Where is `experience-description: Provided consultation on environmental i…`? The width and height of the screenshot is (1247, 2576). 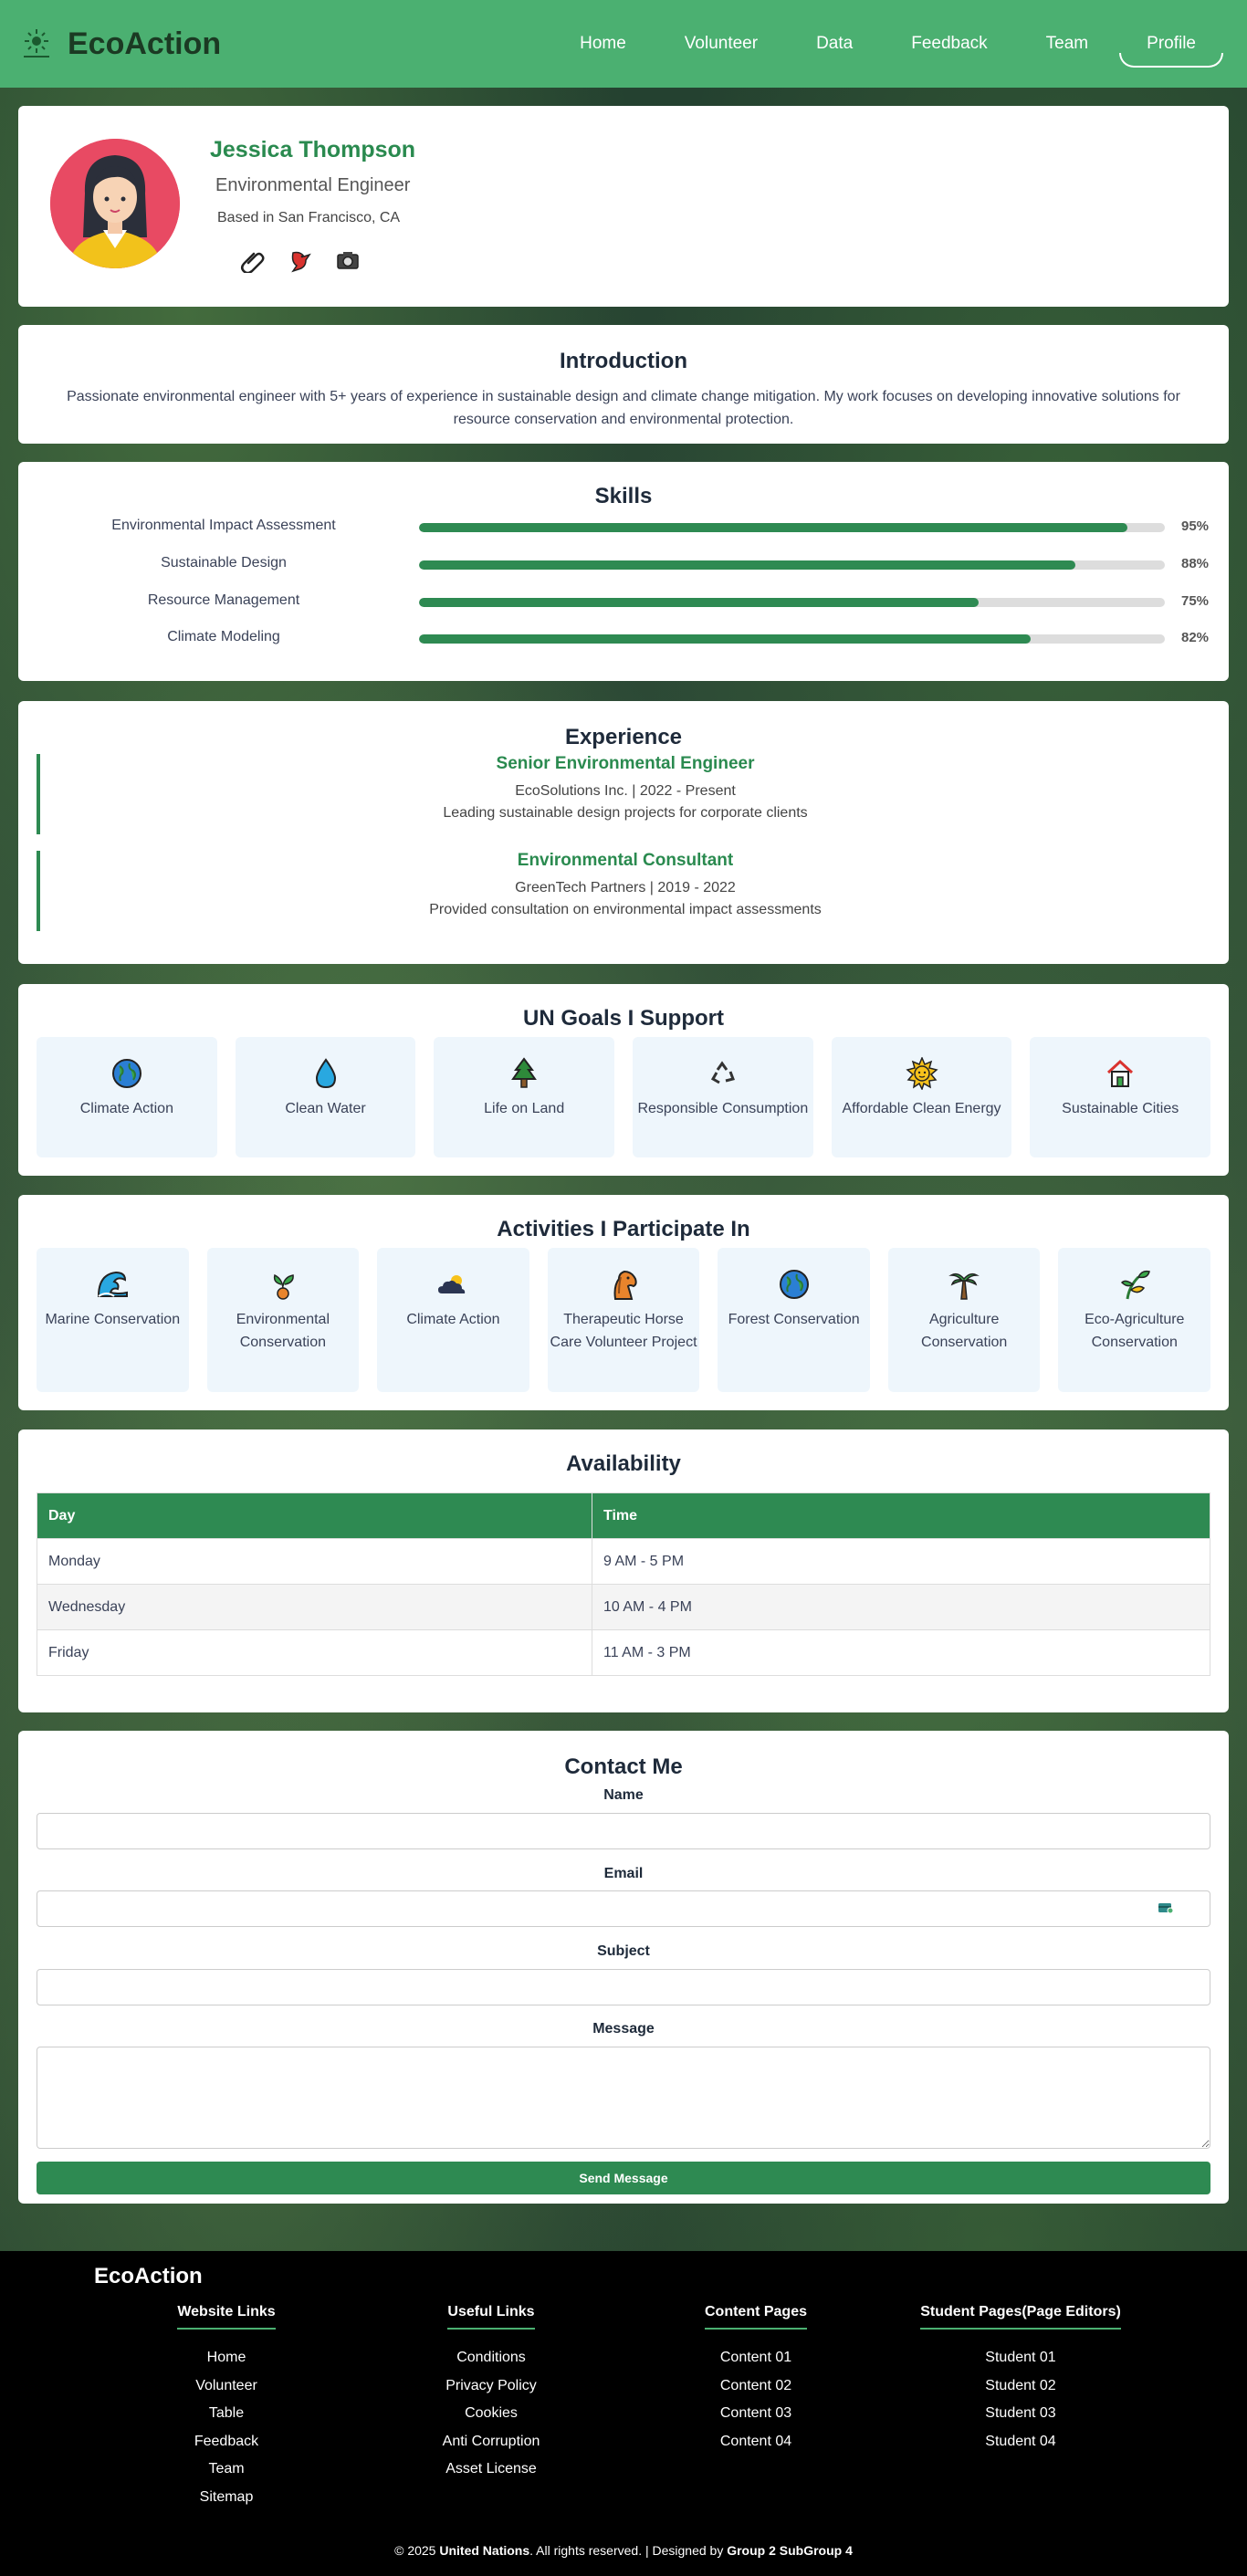
experience-description: Provided consultation on environmental i… is located at coordinates (625, 909).